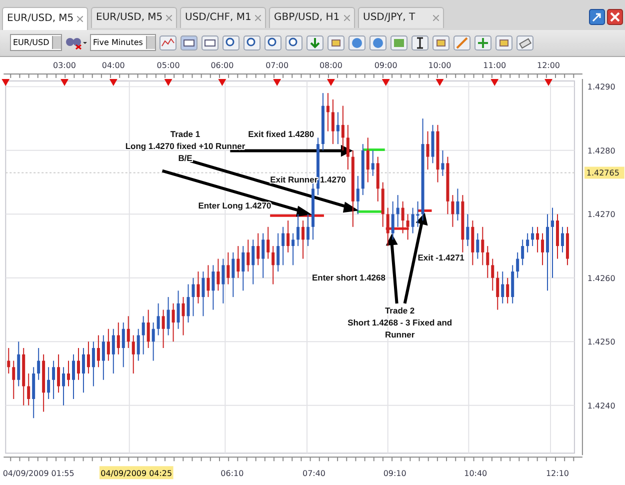  Describe the element at coordinates (425, 210) in the screenshot. I see `exit-line` at that location.